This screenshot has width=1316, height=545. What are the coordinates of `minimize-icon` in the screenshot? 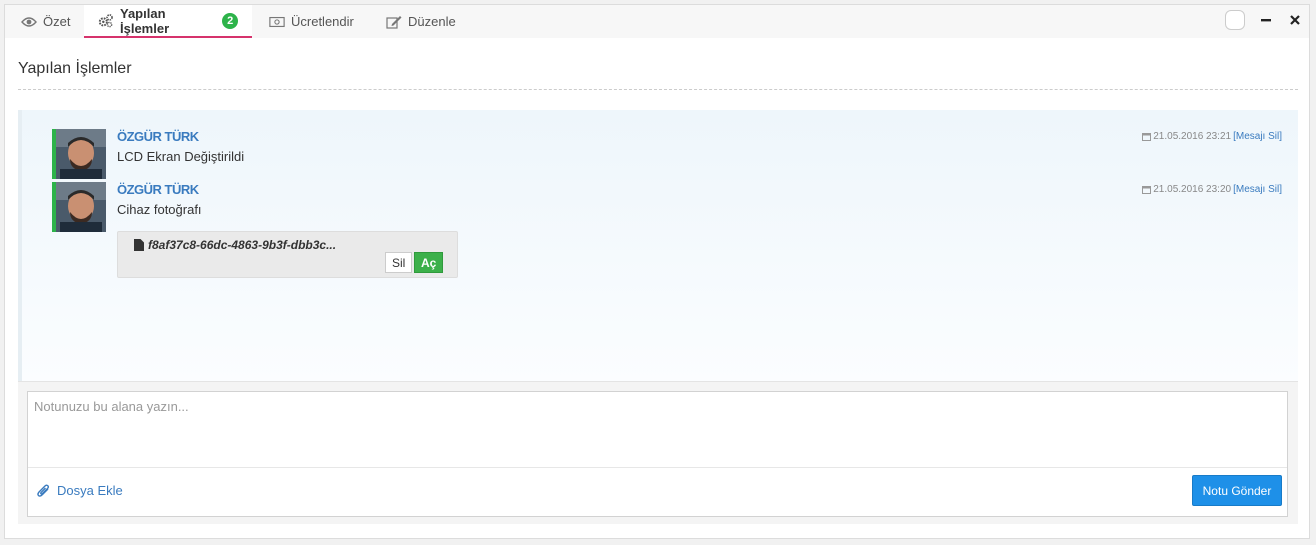 It's located at (1266, 20).